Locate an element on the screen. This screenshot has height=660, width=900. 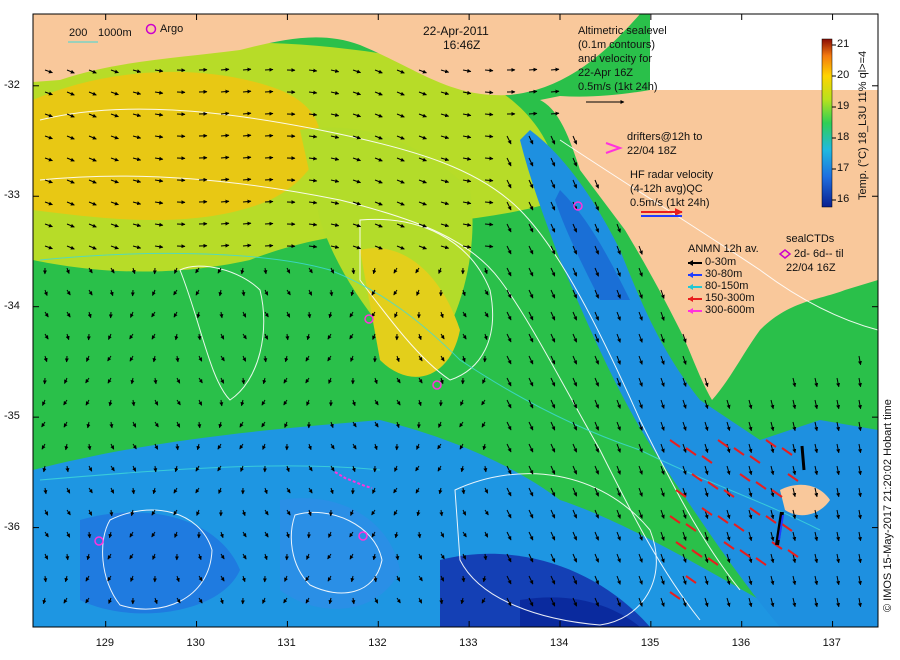
colorbar is located at coordinates (827, 123).